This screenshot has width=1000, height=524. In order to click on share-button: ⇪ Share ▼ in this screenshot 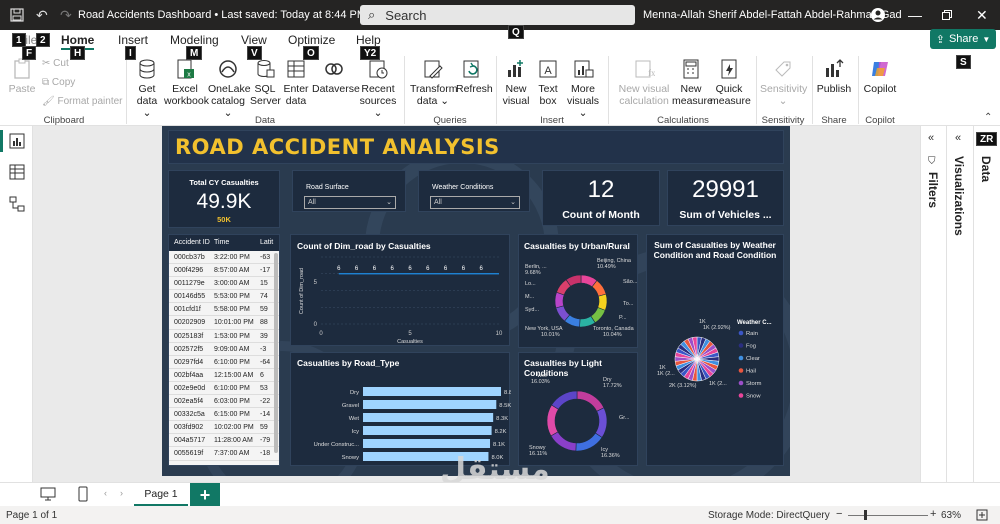, I will do `click(963, 39)`.